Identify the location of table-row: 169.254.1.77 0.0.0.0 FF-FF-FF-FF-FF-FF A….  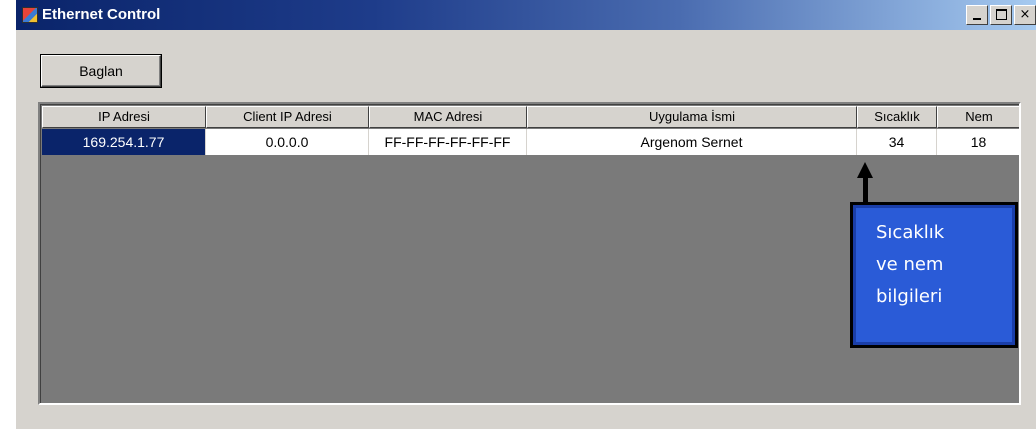
(530, 142).